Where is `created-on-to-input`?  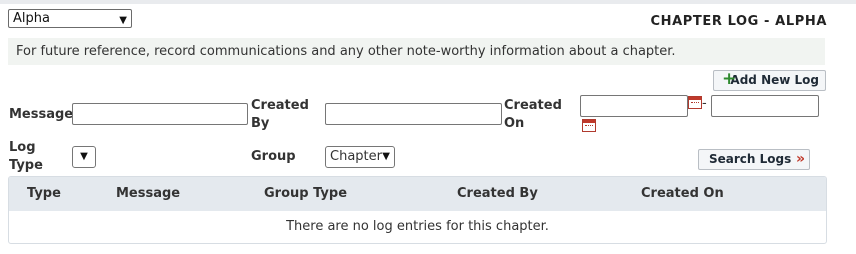 created-on-to-input is located at coordinates (765, 106).